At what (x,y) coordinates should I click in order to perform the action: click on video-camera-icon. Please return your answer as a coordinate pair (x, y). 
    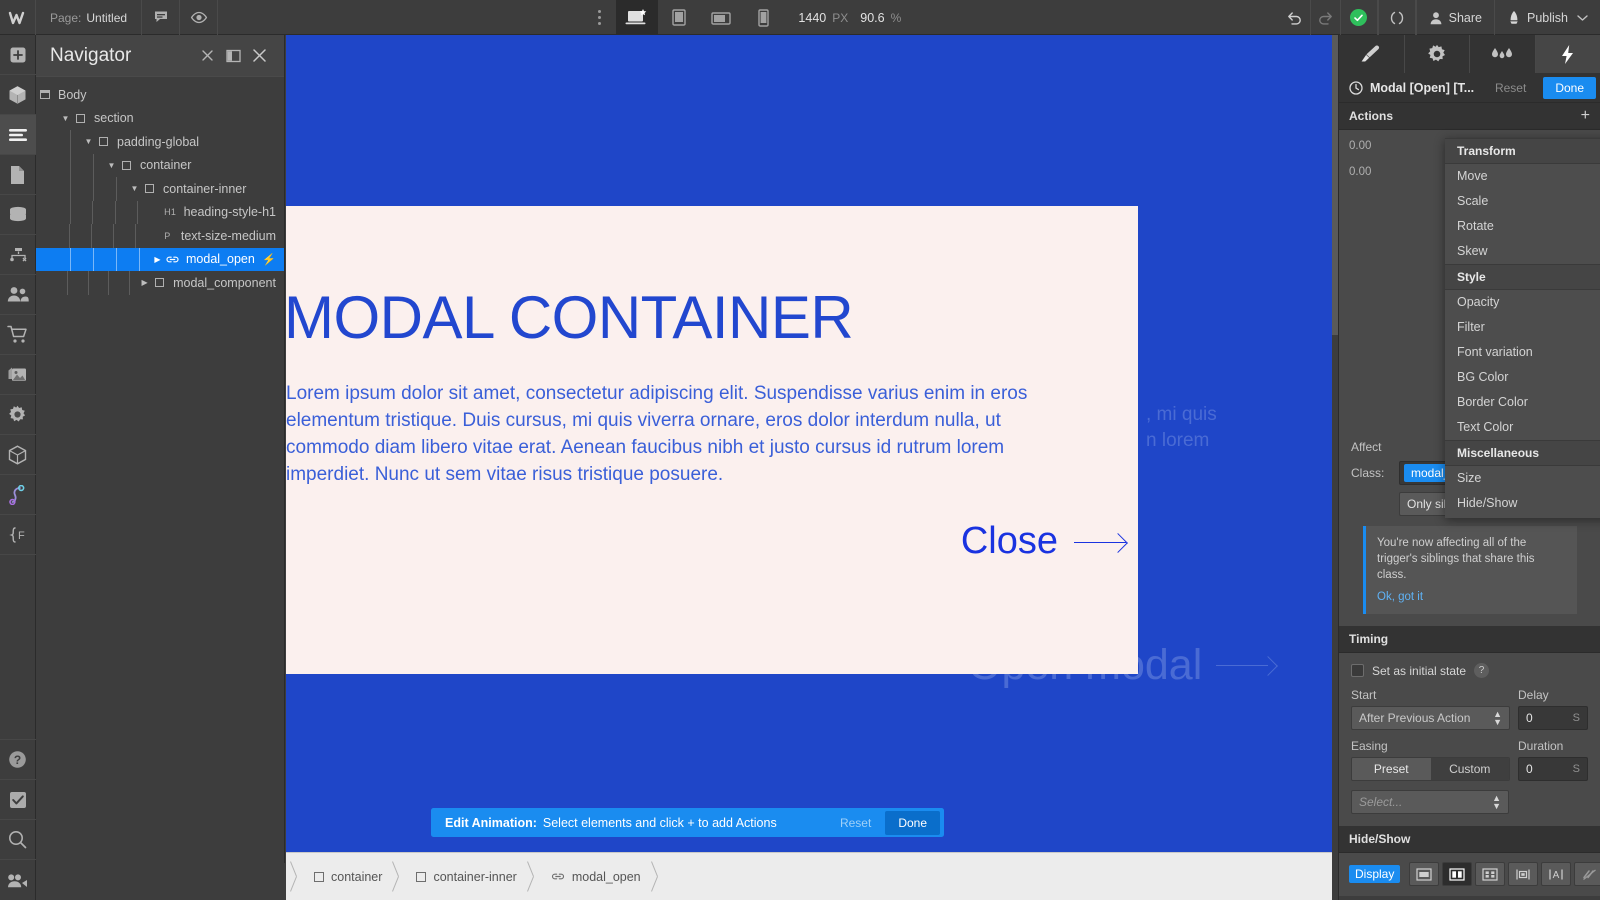
    Looking at the image, I should click on (18, 880).